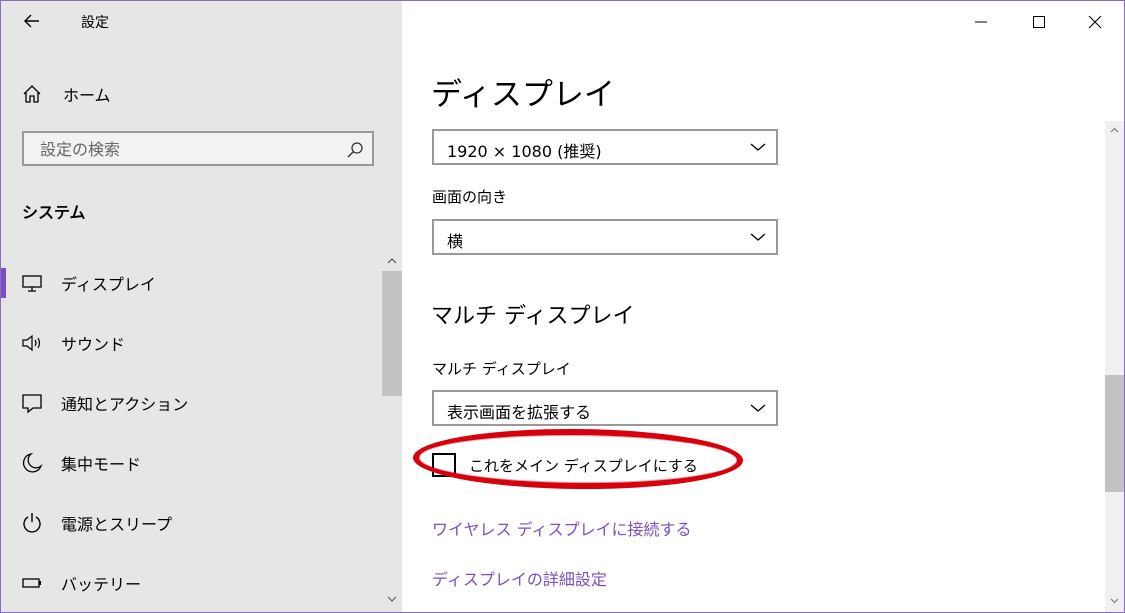  I want to click on orientation-dropdown: 横, so click(605, 237).